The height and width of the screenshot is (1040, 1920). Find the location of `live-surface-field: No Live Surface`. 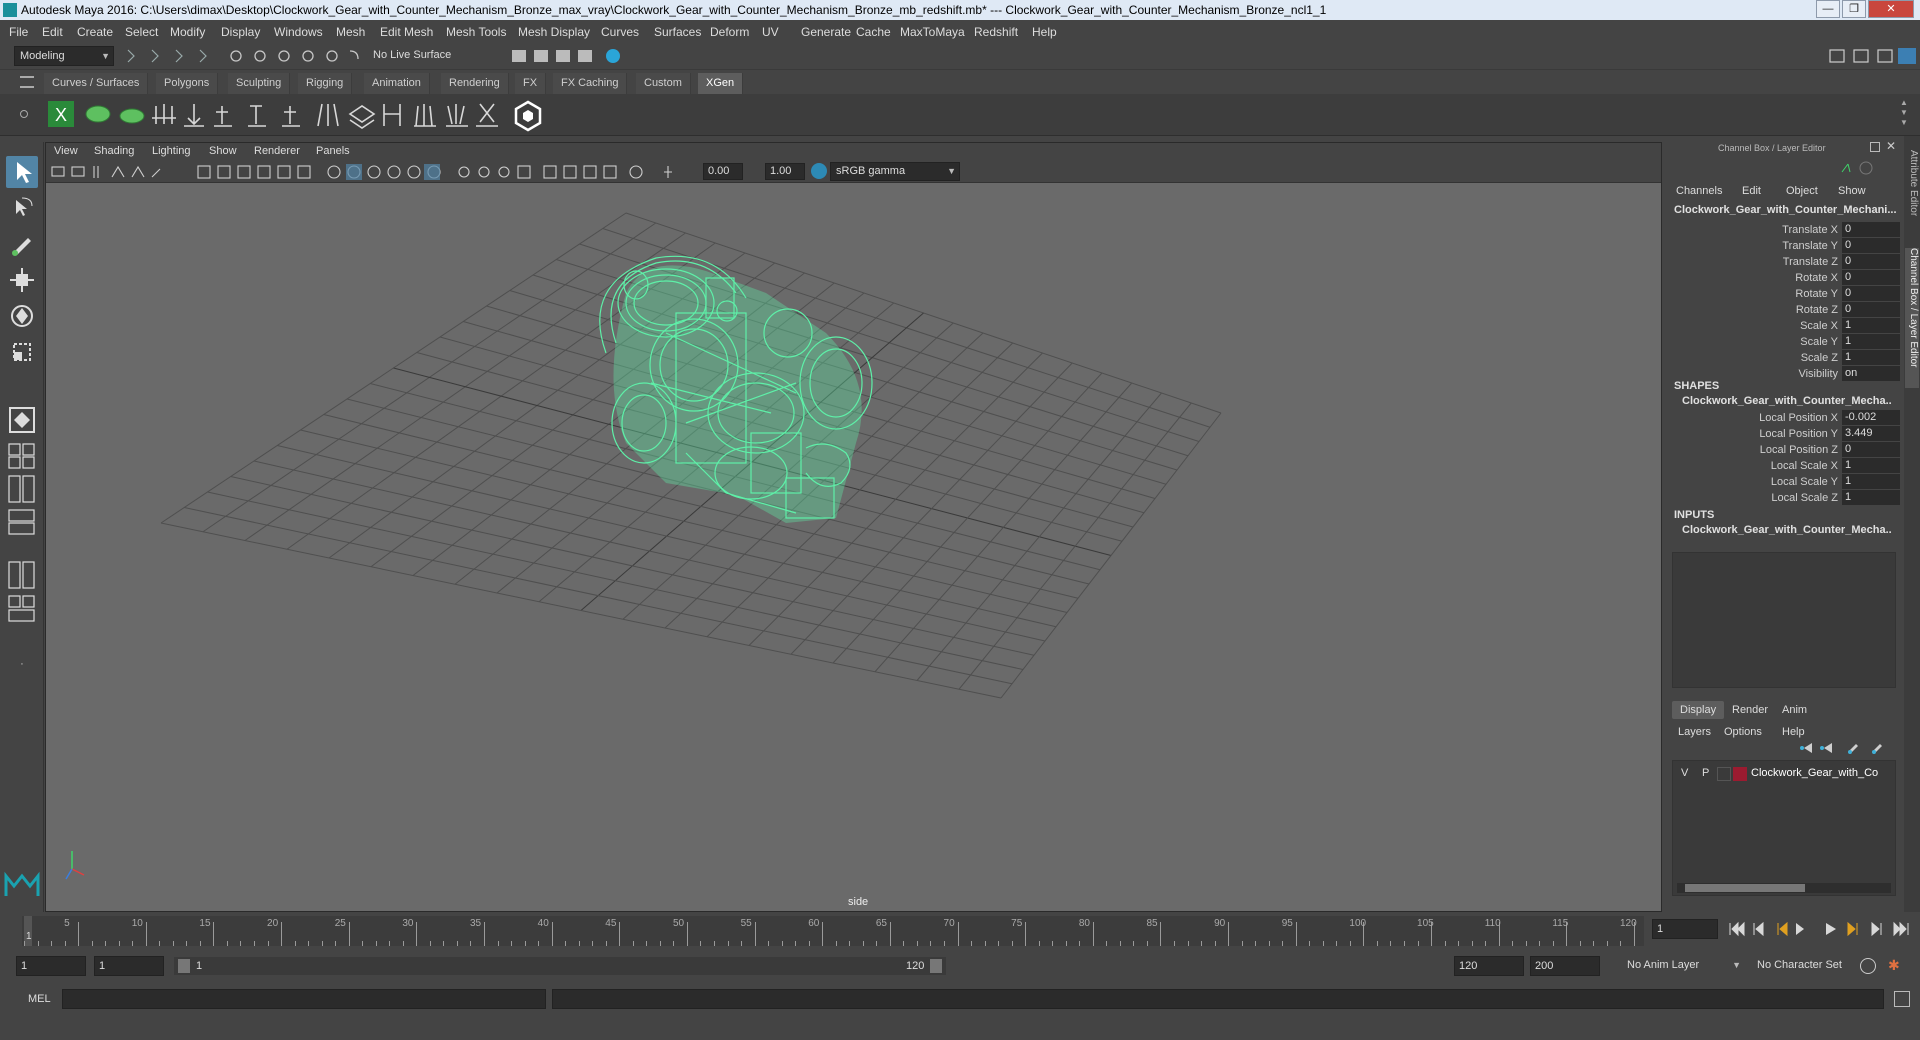

live-surface-field: No Live Surface is located at coordinates (417, 56).